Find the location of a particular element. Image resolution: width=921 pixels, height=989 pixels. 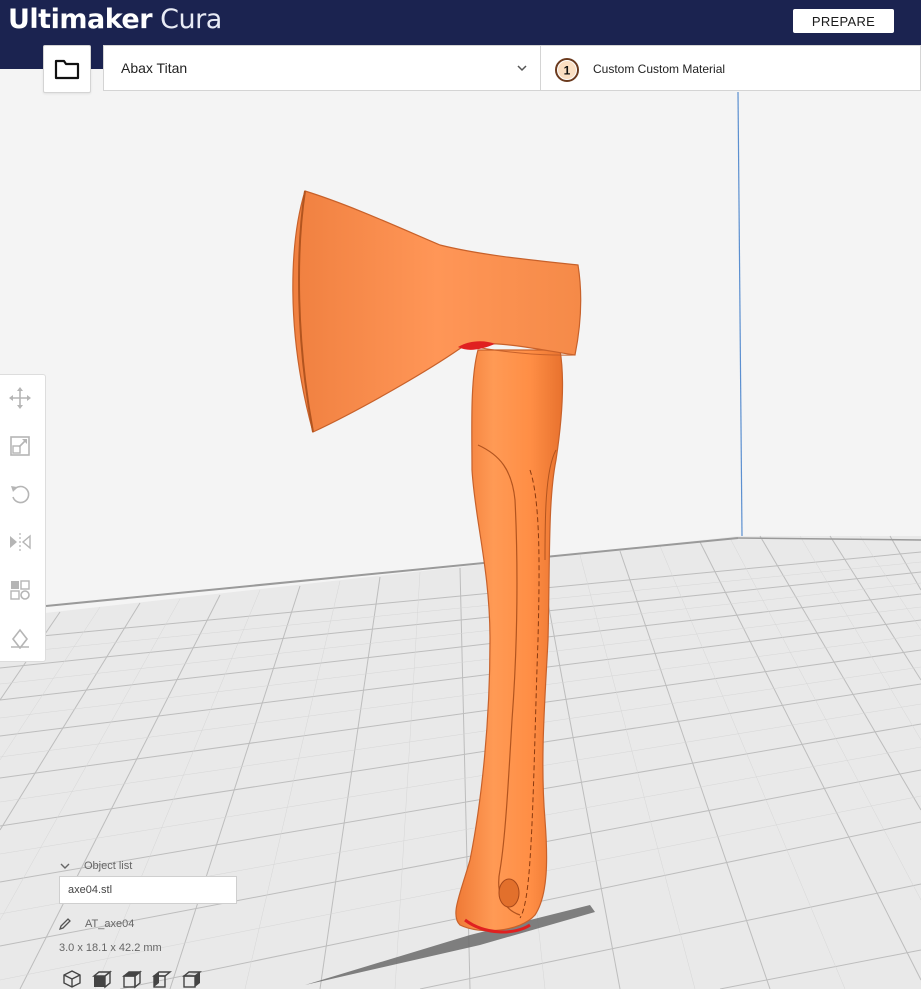

folder-icon is located at coordinates (67, 69).